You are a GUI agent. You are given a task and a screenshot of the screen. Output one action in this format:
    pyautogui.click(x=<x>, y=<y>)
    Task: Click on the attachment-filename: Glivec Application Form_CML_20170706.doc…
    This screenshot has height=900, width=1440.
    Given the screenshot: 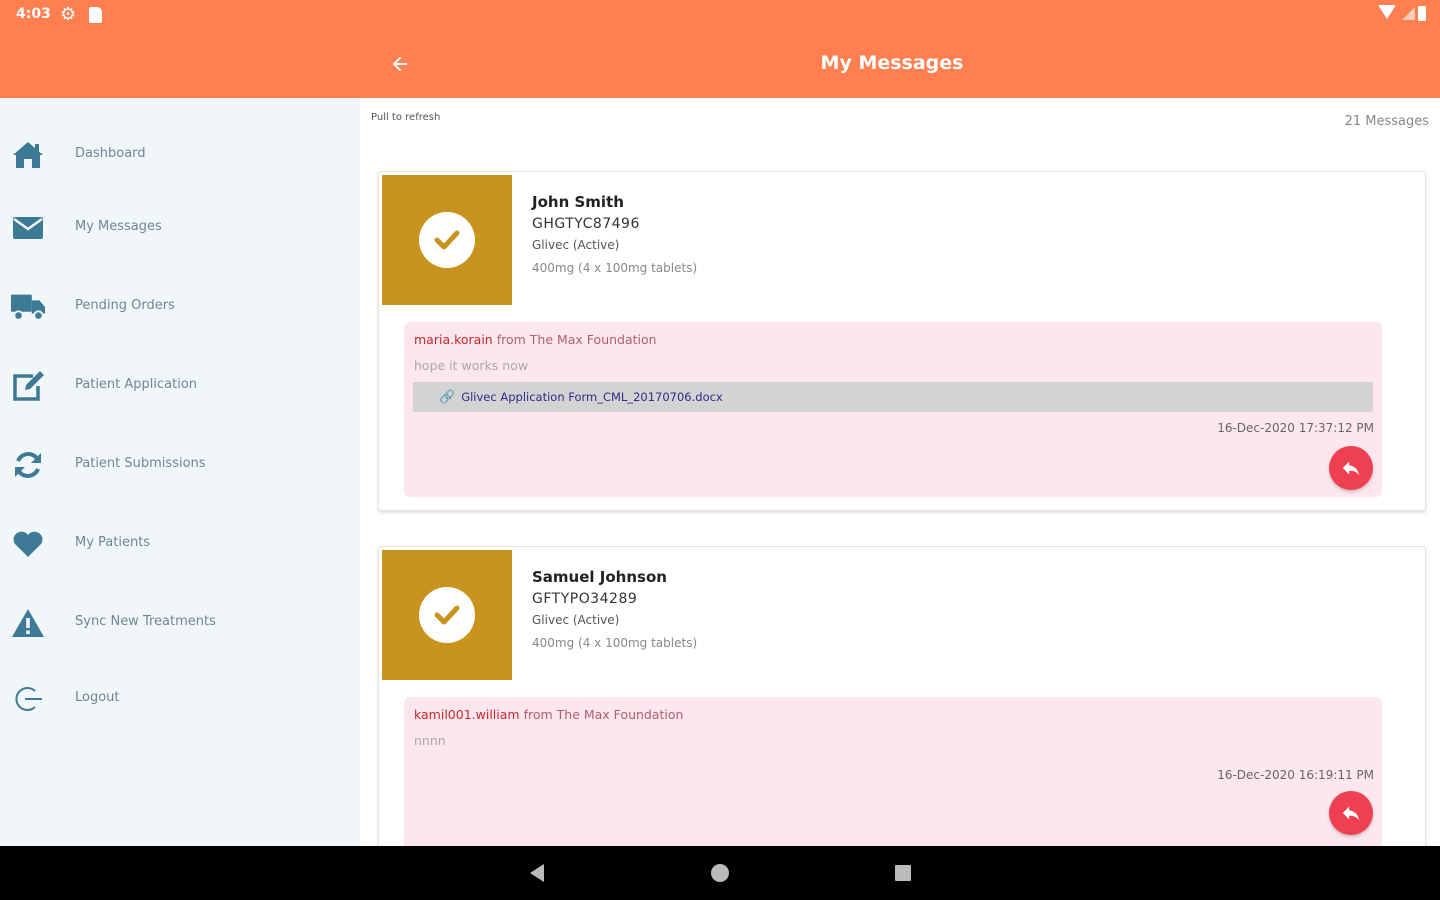 What is the action you would take?
    pyautogui.click(x=592, y=397)
    